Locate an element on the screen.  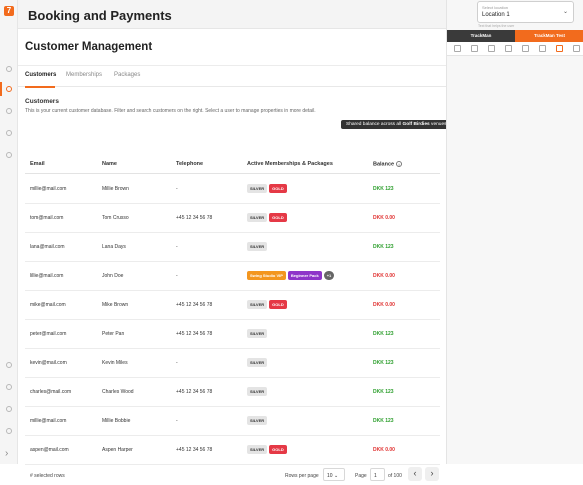
location-label: Select location is located at coordinates (495, 7).